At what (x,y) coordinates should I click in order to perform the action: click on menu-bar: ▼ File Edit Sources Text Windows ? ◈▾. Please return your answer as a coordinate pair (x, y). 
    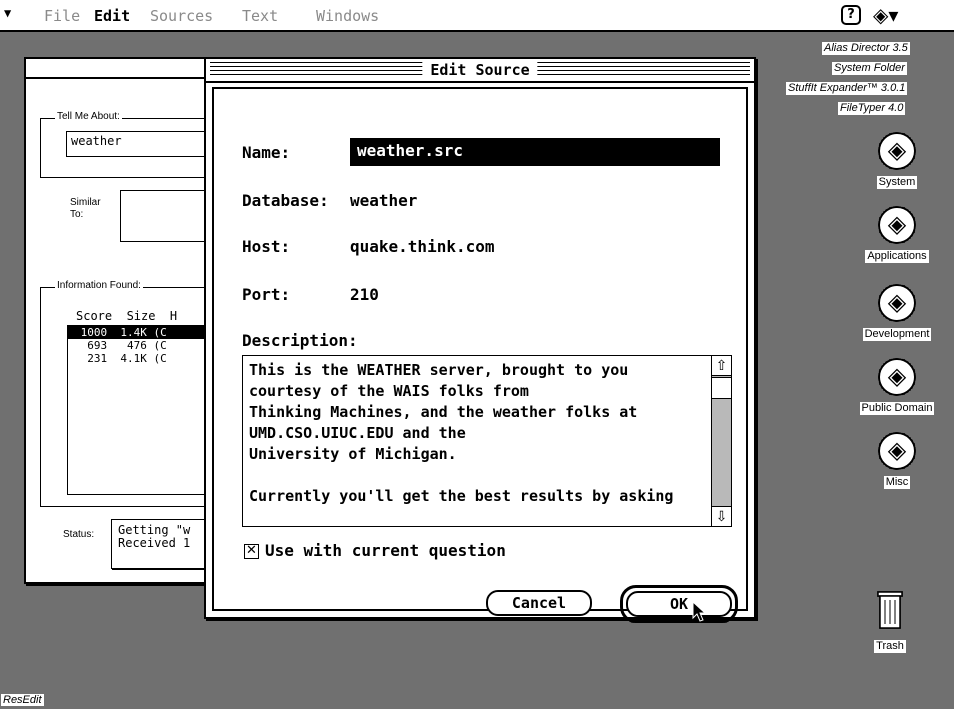
    Looking at the image, I should click on (477, 16).